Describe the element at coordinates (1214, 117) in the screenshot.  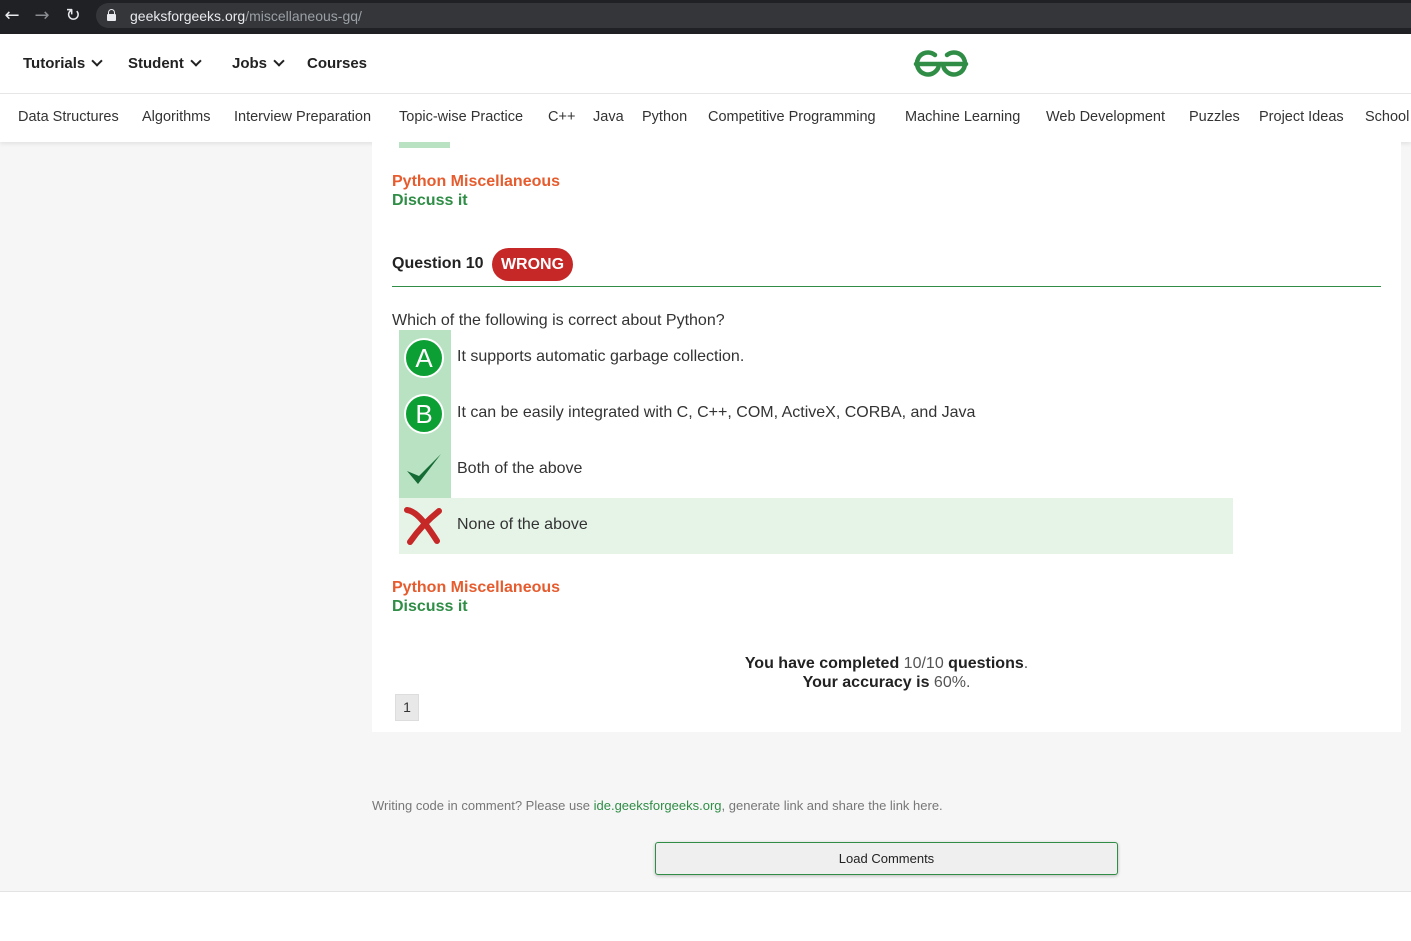
I see `topic-puzzles: Puzzles` at that location.